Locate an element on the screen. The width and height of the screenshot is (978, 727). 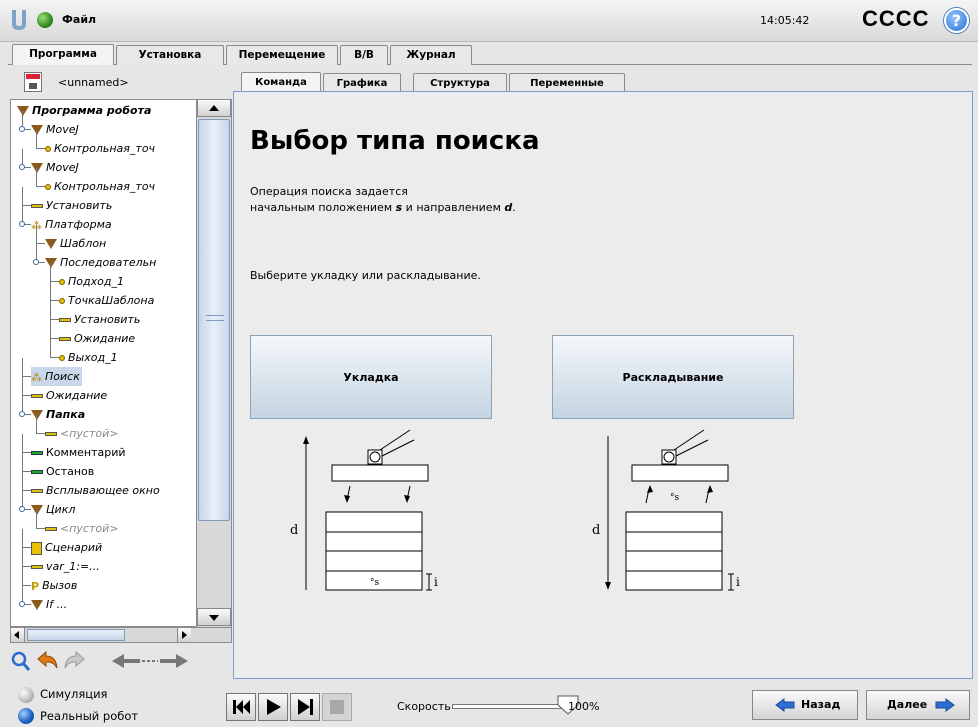
tree-item-label: MoveJ is located at coordinates (62, 129).